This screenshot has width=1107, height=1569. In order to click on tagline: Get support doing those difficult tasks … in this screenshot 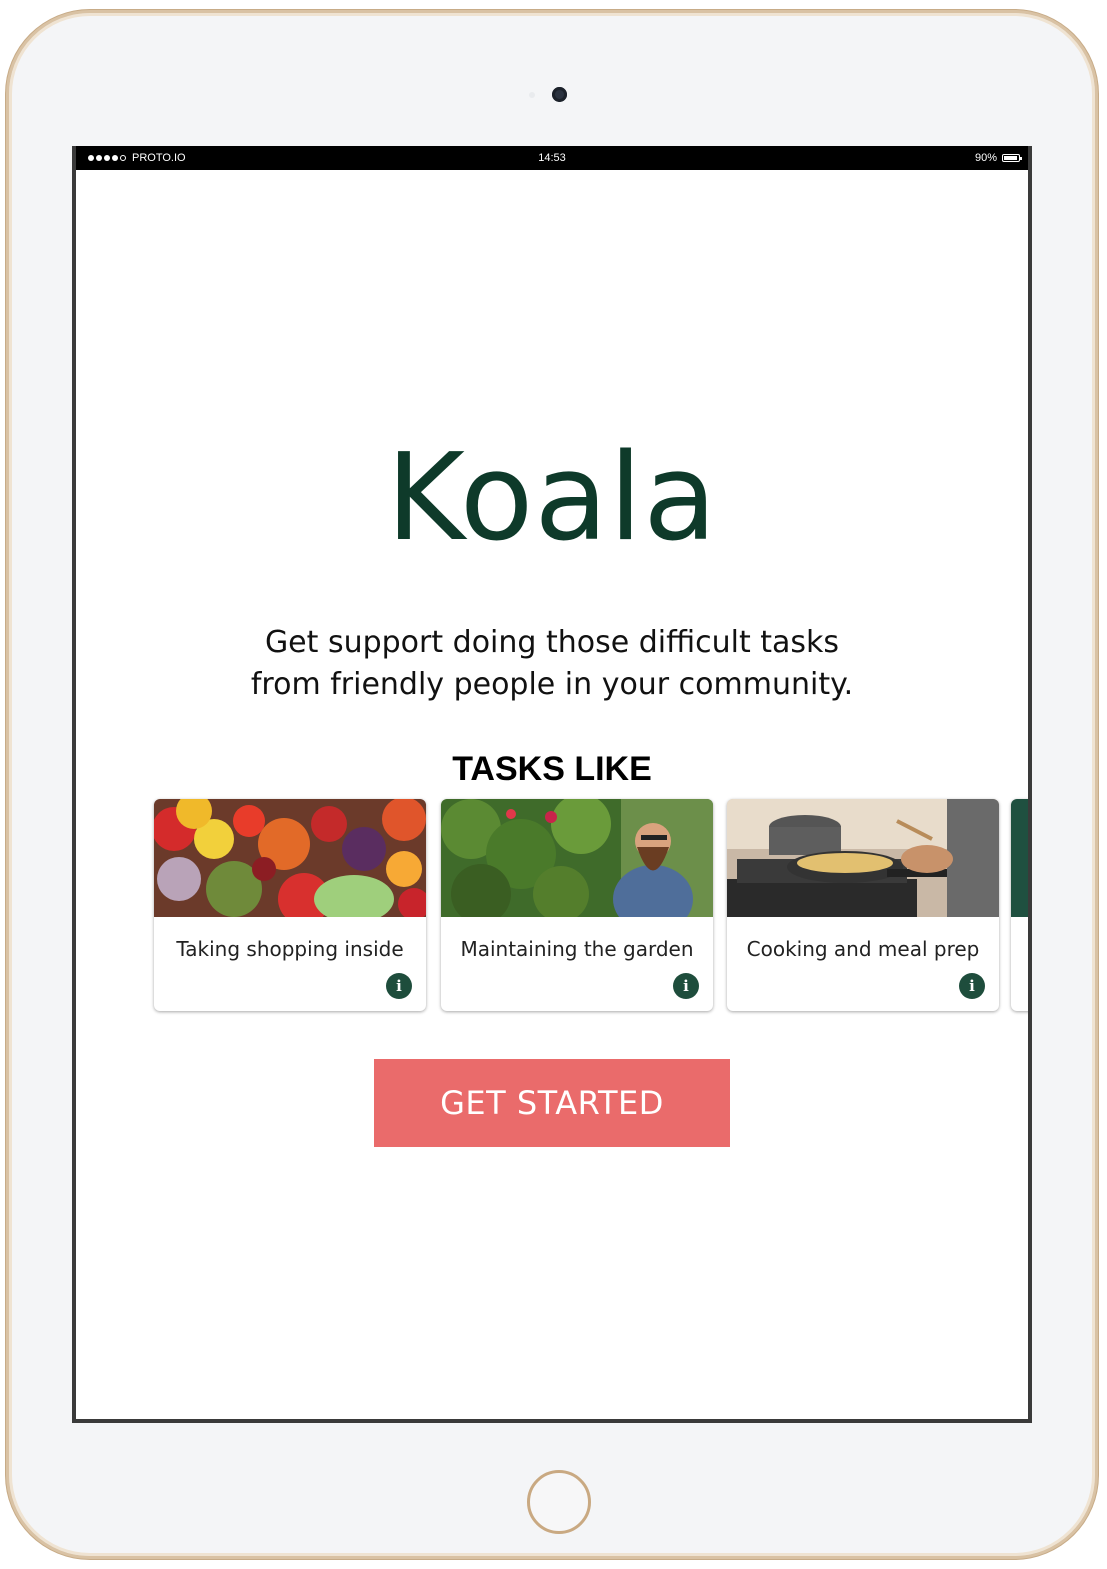, I will do `click(552, 664)`.